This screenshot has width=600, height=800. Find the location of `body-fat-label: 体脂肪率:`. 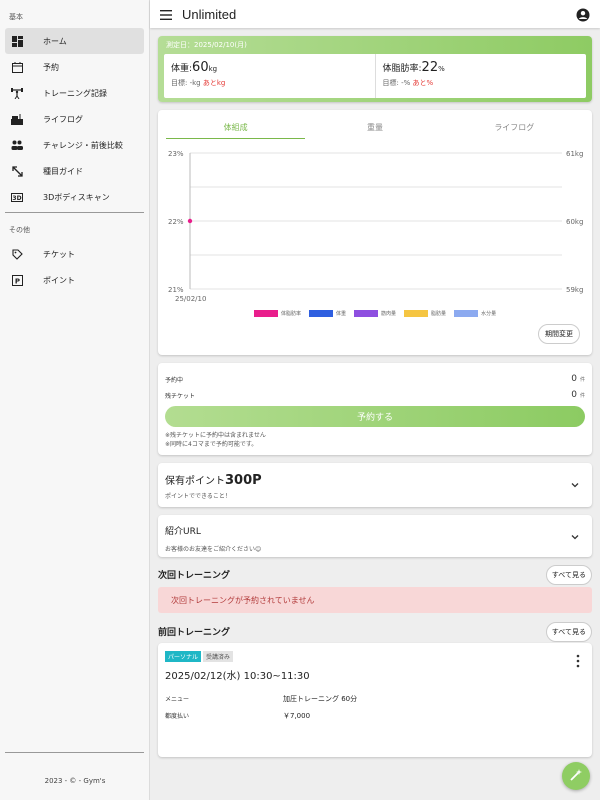

body-fat-label: 体脂肪率: is located at coordinates (402, 69).